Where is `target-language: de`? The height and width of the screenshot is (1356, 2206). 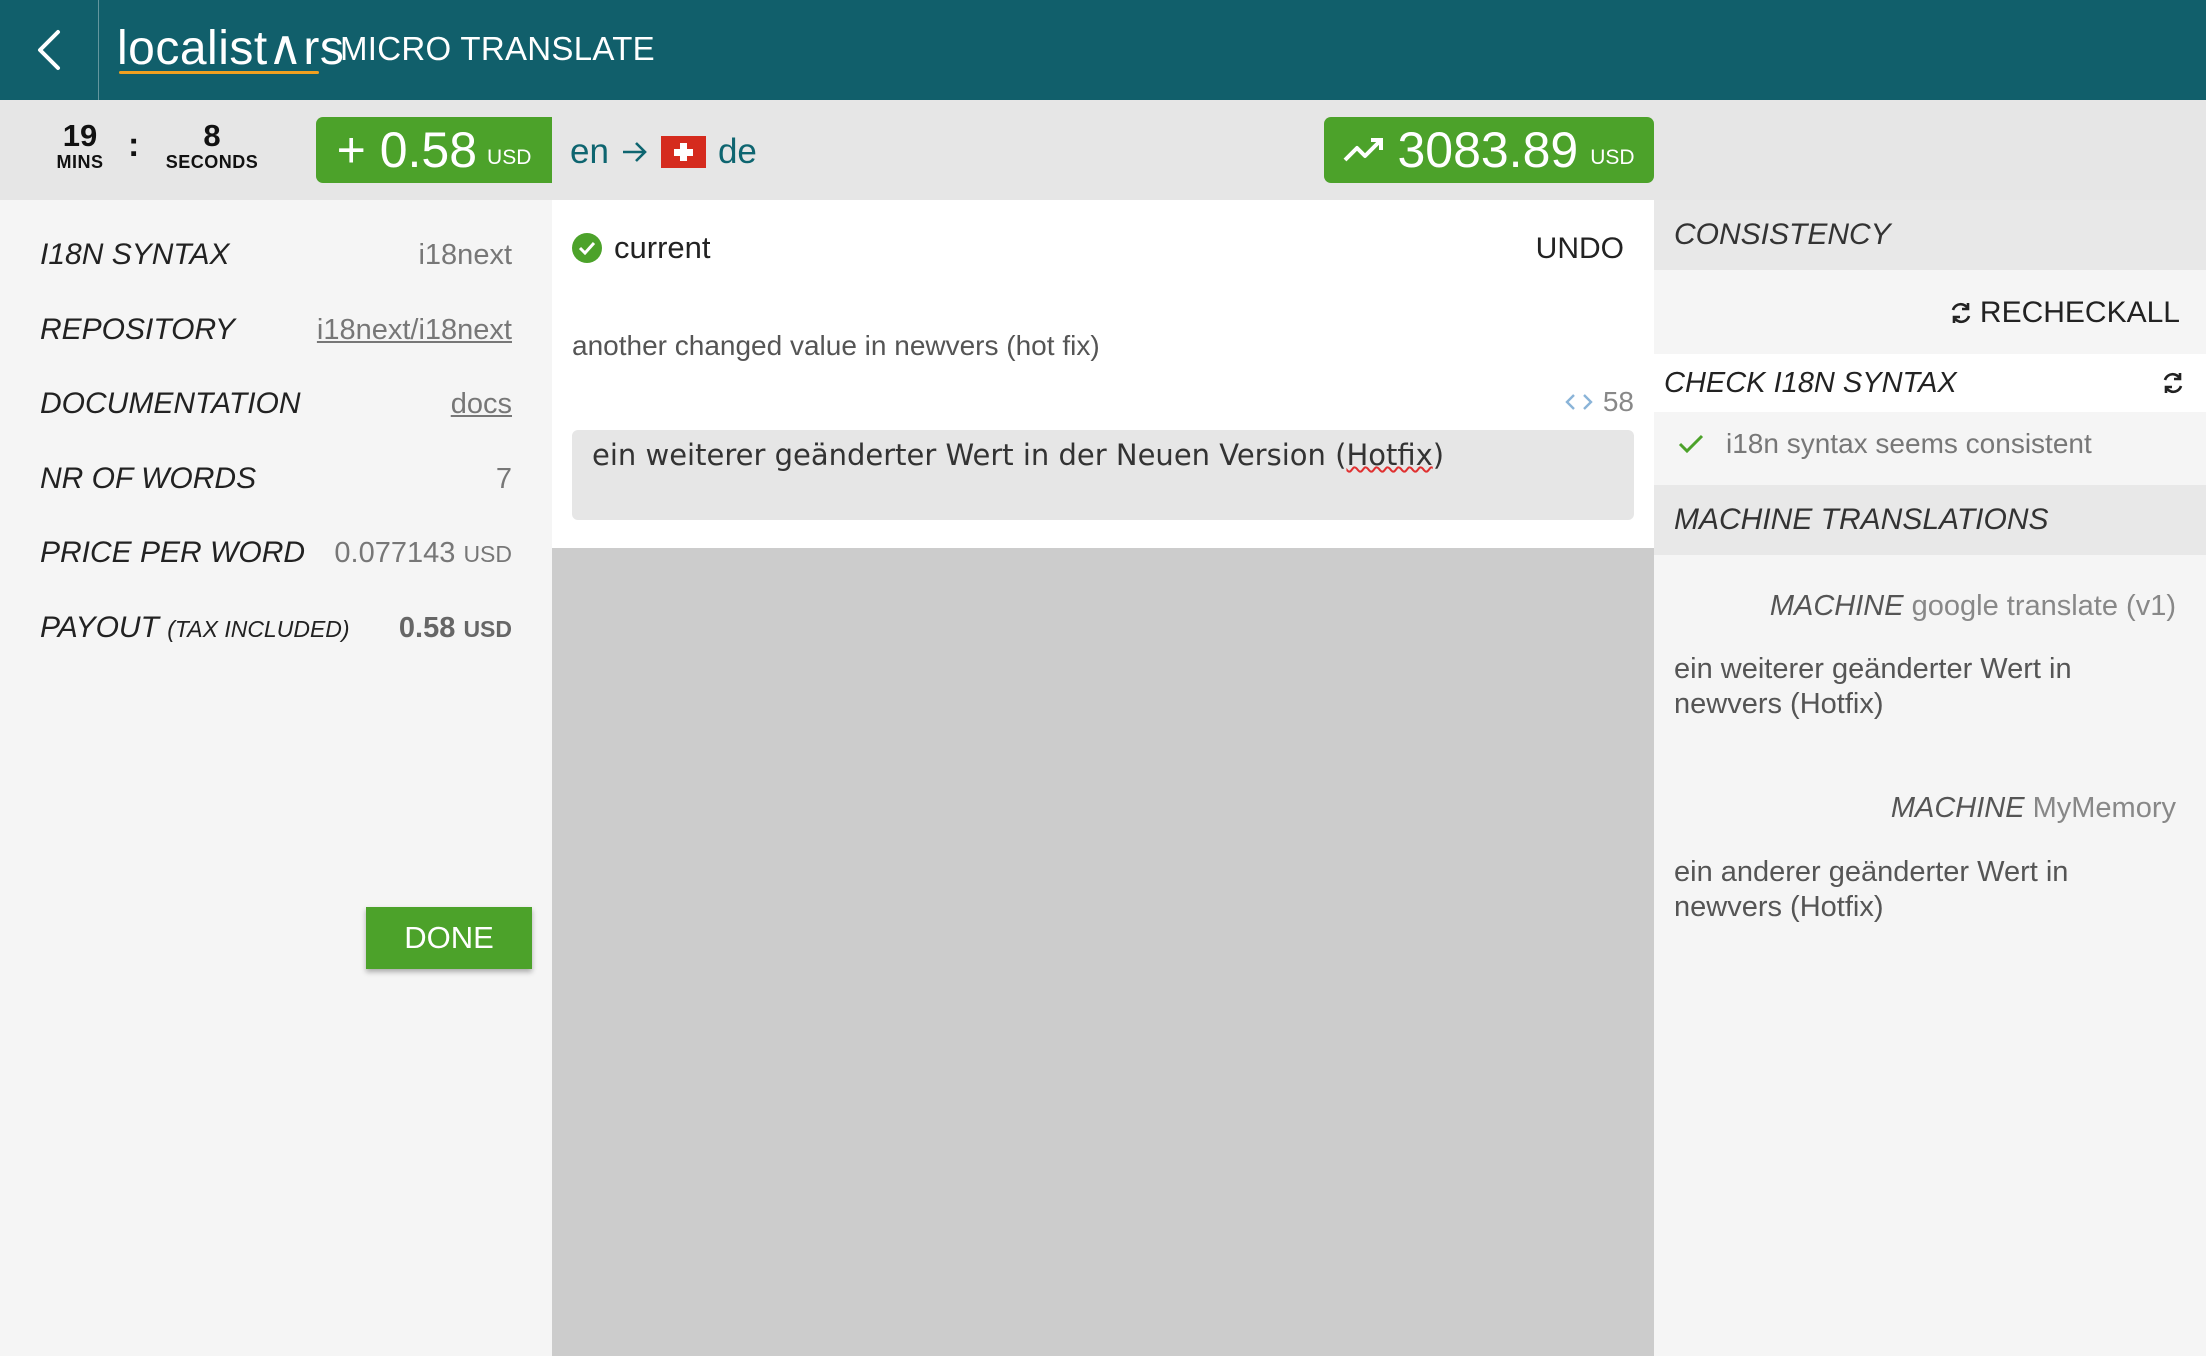
target-language: de is located at coordinates (737, 151).